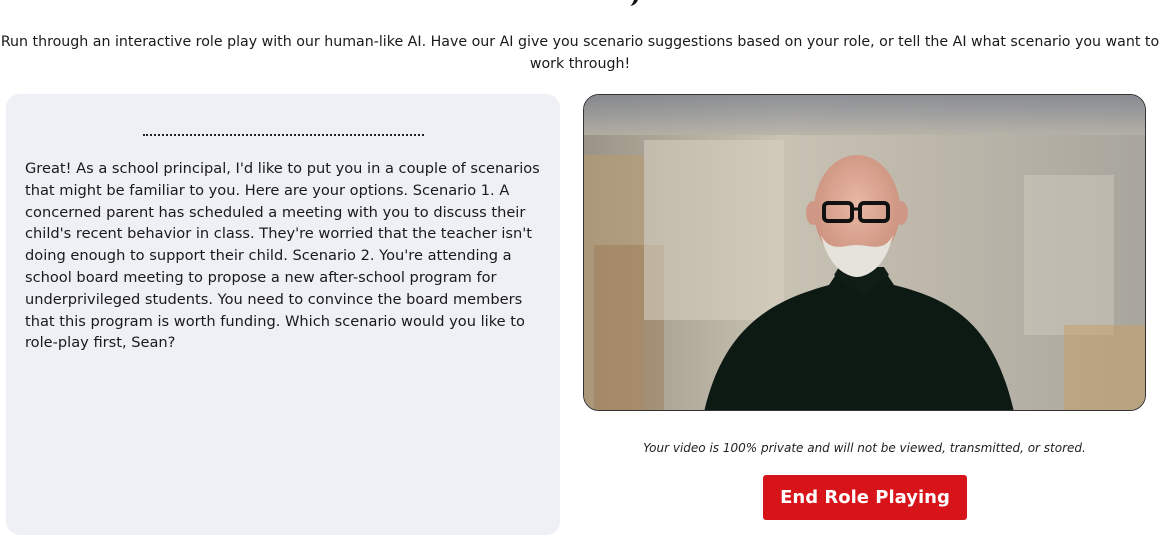 This screenshot has height=539, width=1160. What do you see at coordinates (629, 3) in the screenshot?
I see `page-title-fragment` at bounding box center [629, 3].